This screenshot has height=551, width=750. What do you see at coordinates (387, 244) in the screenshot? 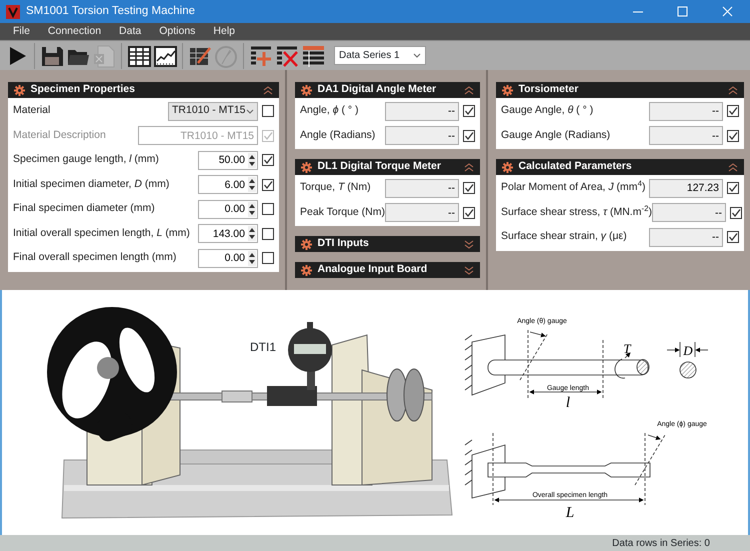
I see `panel-header: DTI Inputs` at bounding box center [387, 244].